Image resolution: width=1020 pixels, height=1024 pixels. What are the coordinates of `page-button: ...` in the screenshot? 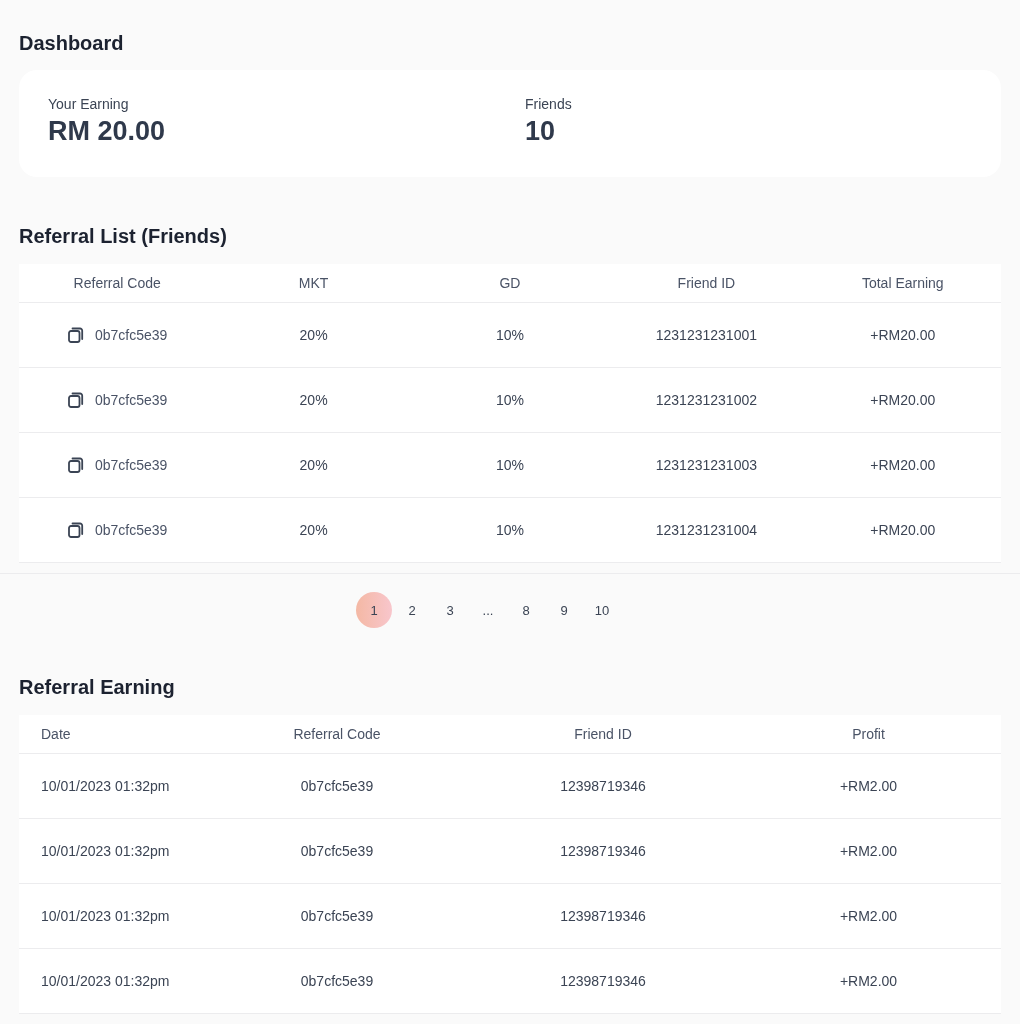 It's located at (488, 610).